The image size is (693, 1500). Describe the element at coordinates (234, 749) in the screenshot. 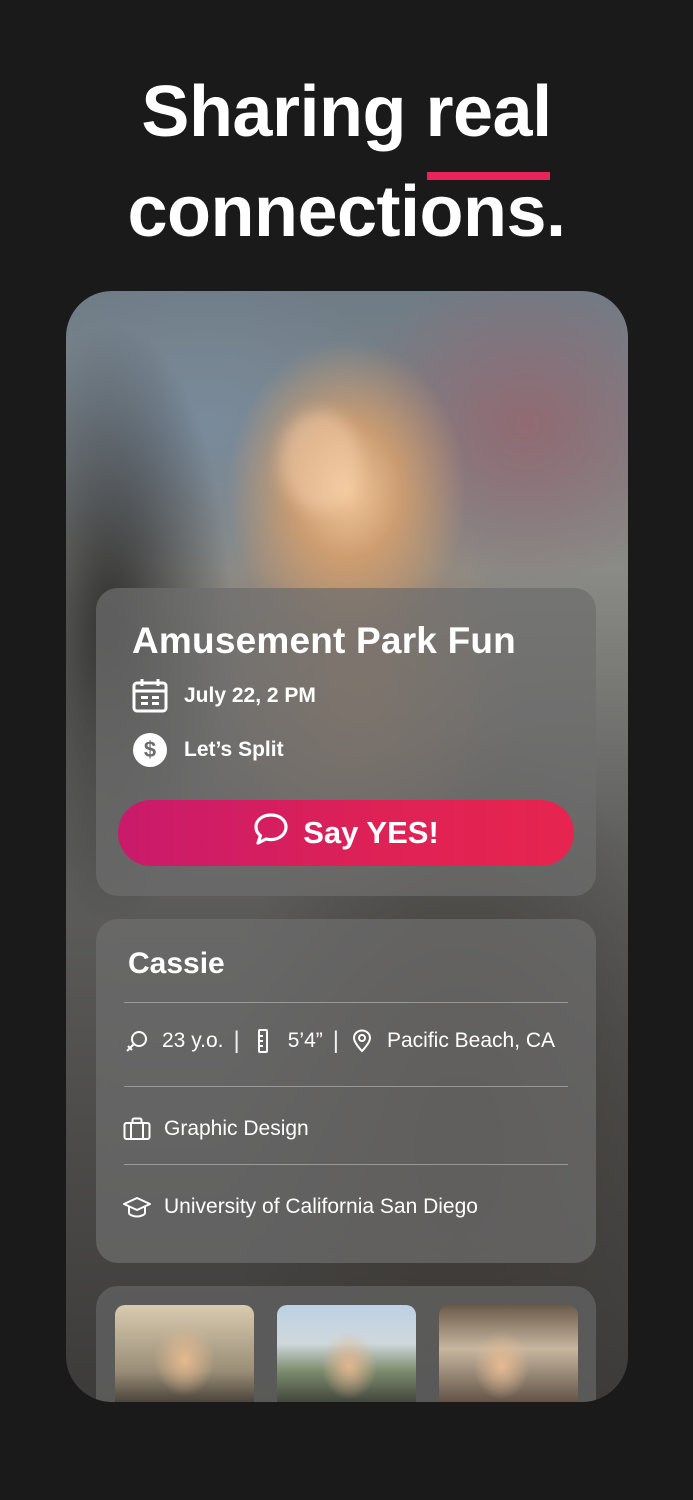

I see `event-payment: Let’s Split` at that location.